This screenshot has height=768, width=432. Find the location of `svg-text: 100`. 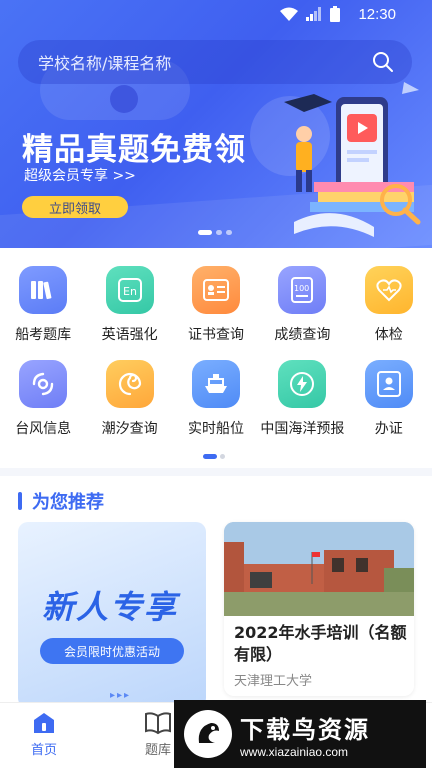

svg-text: 100 is located at coordinates (301, 288).